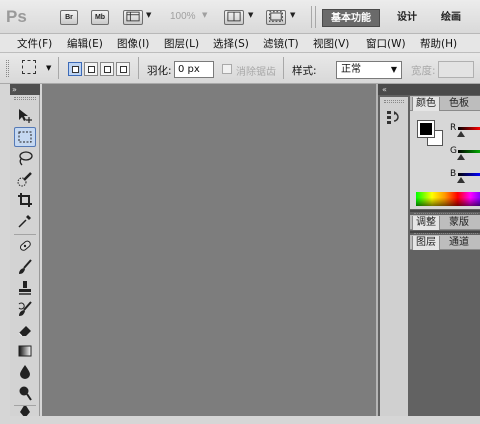 The height and width of the screenshot is (424, 480). What do you see at coordinates (100, 17) in the screenshot?
I see `launch-mini-bridge-button: Mb` at bounding box center [100, 17].